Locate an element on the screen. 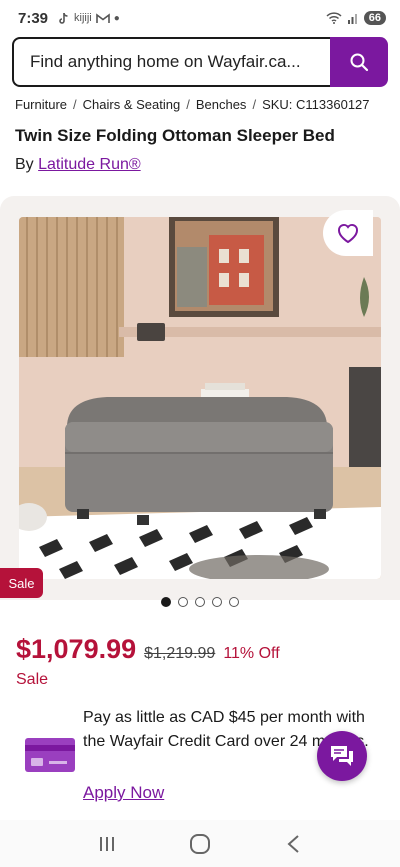 The width and height of the screenshot is (400, 867). back-icon is located at coordinates (293, 843).